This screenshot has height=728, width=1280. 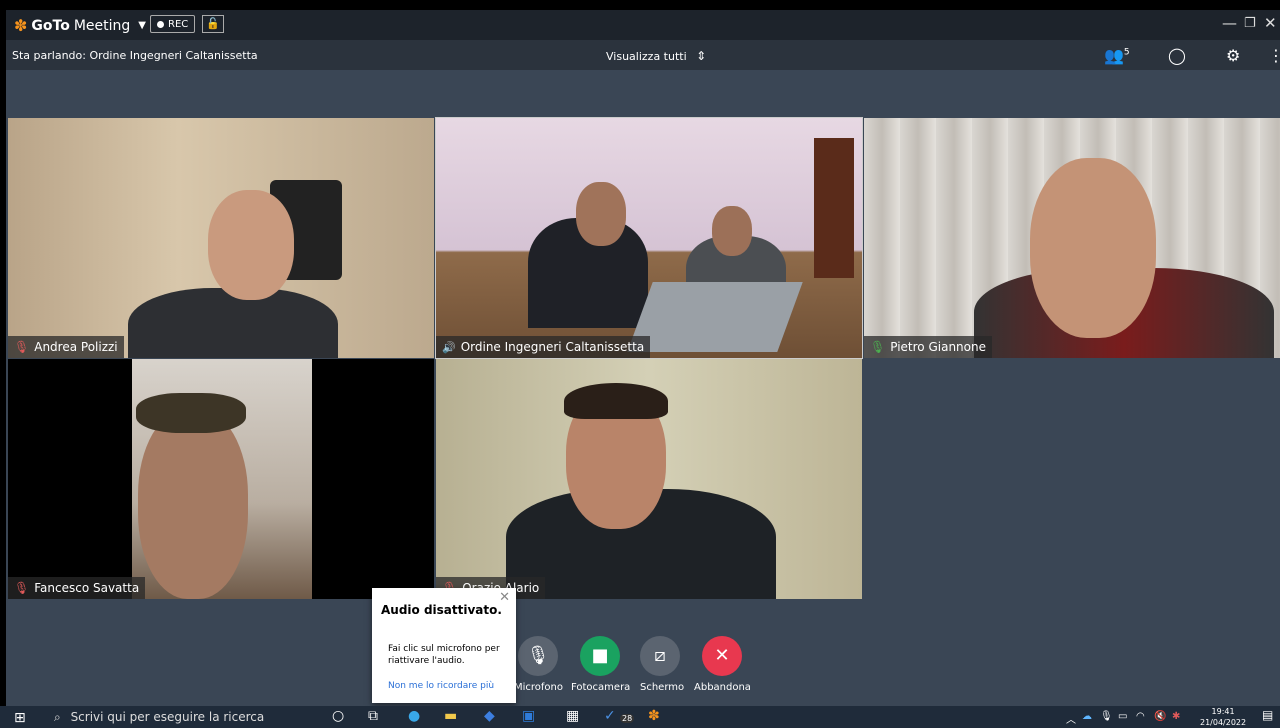 What do you see at coordinates (450, 716) in the screenshot?
I see `file-explorer-icon: ▬` at bounding box center [450, 716].